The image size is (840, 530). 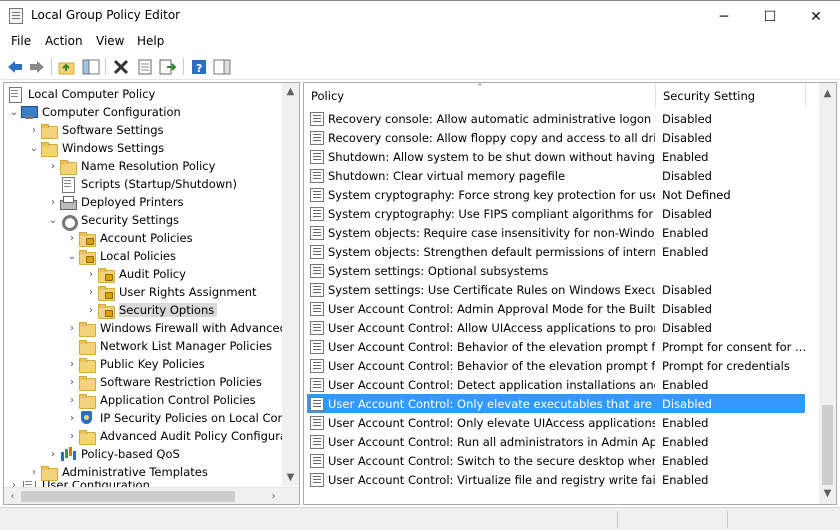 I want to click on tree-item-public-key-policies: › Public Key Policies, so click(x=135, y=364).